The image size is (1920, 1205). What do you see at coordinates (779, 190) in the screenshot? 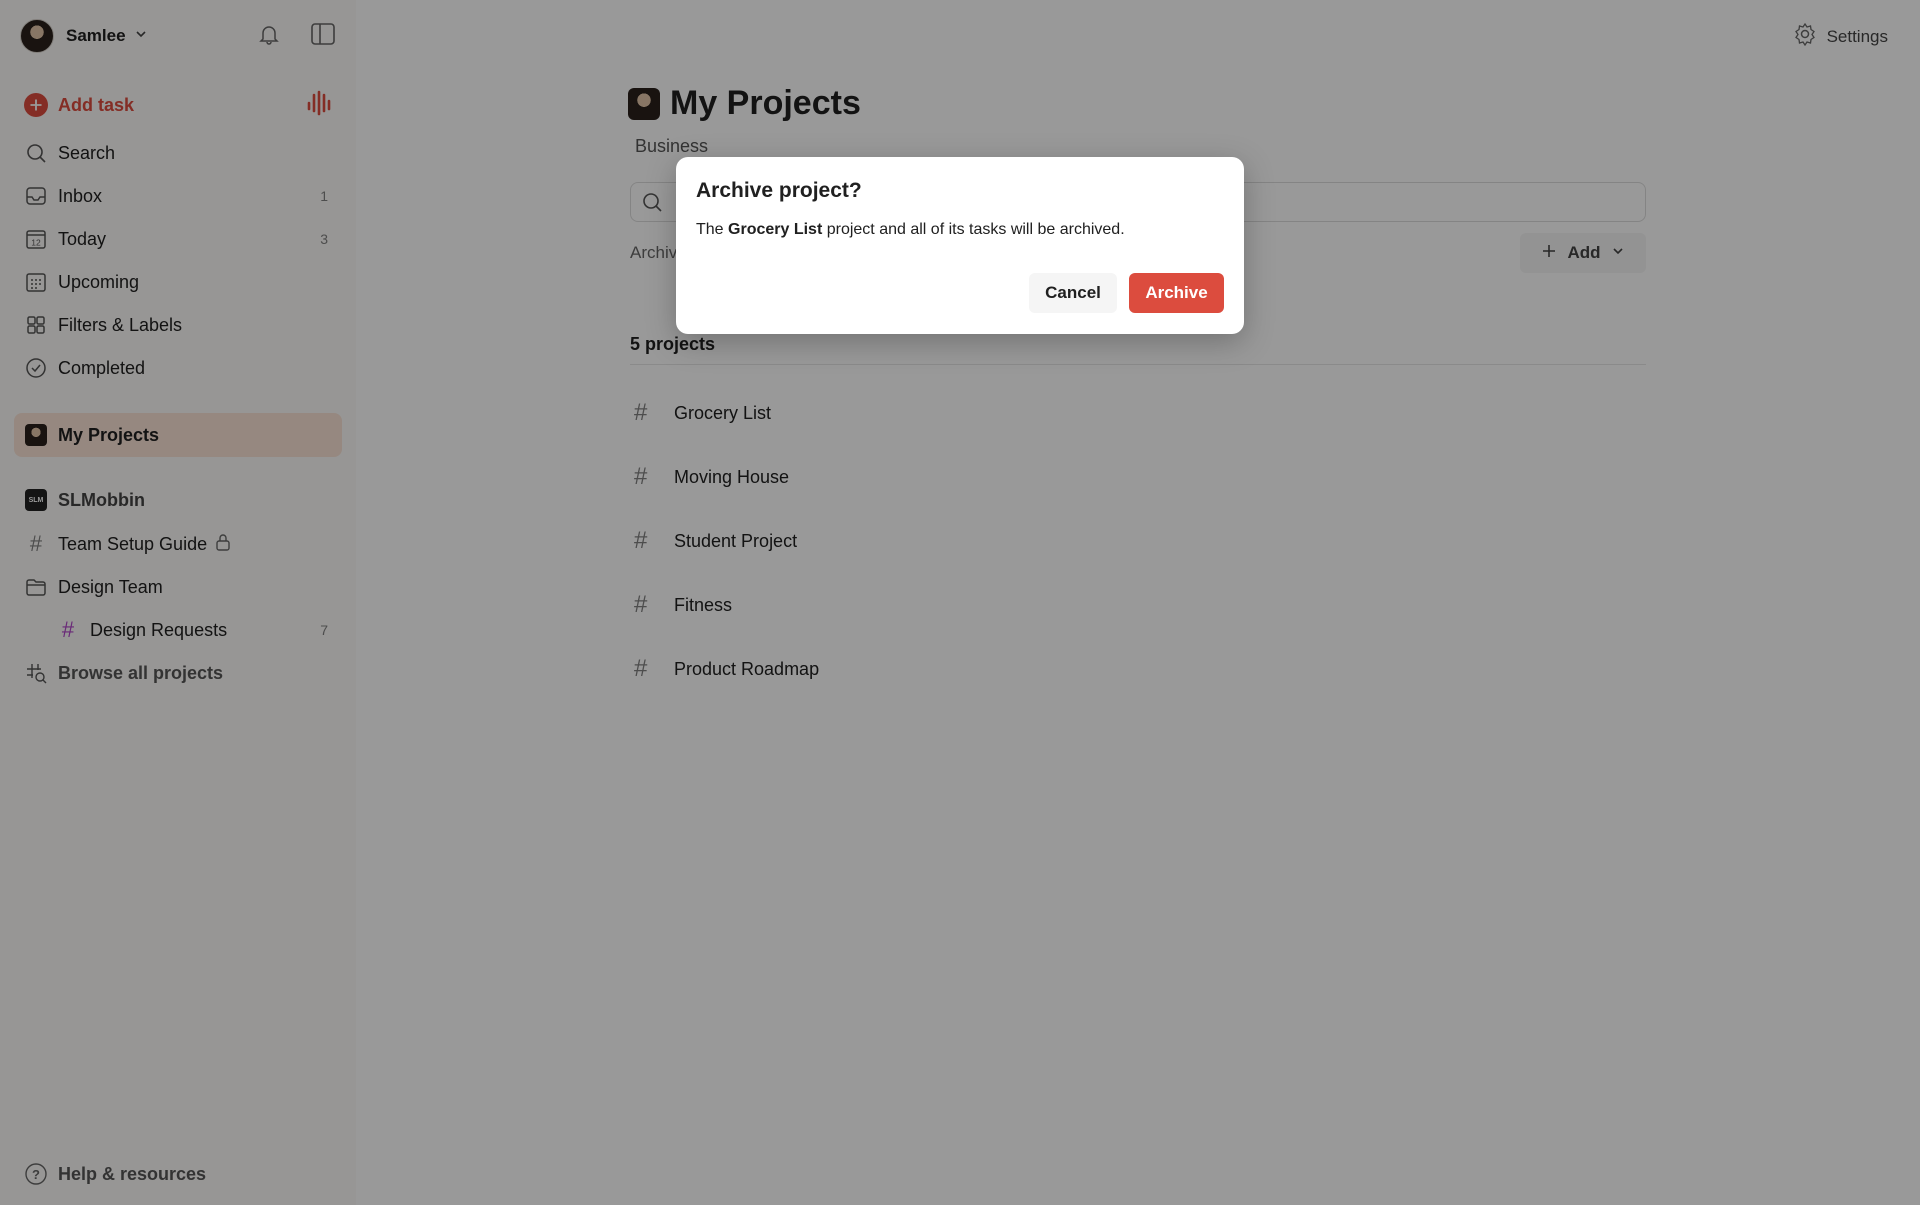
I see `dialog-title: Archive project?` at bounding box center [779, 190].